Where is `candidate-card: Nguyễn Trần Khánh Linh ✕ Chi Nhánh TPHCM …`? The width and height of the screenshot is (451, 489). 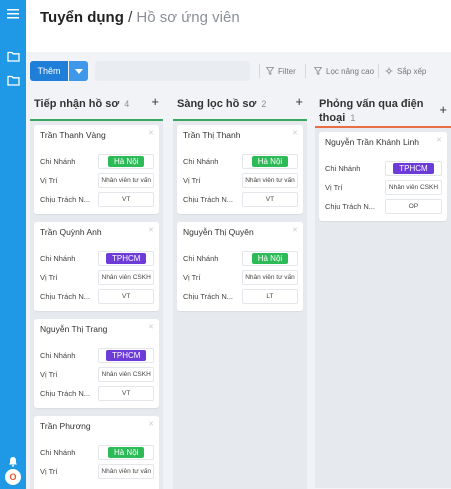
candidate-card: Nguyễn Trần Khánh Linh ✕ Chi Nhánh TPHCM … is located at coordinates (383, 176).